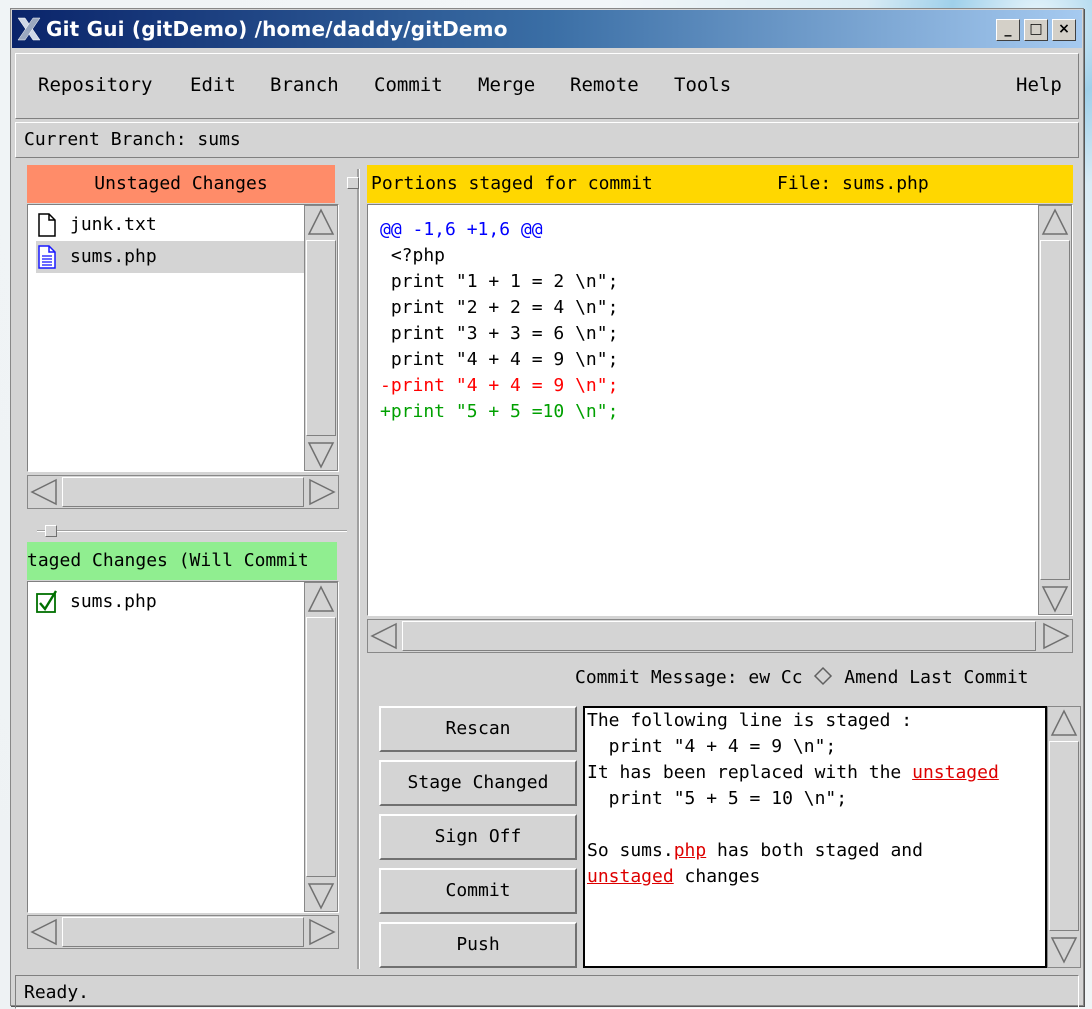 This screenshot has height=1009, width=1092. What do you see at coordinates (95, 85) in the screenshot?
I see `menu-repository: Repository` at bounding box center [95, 85].